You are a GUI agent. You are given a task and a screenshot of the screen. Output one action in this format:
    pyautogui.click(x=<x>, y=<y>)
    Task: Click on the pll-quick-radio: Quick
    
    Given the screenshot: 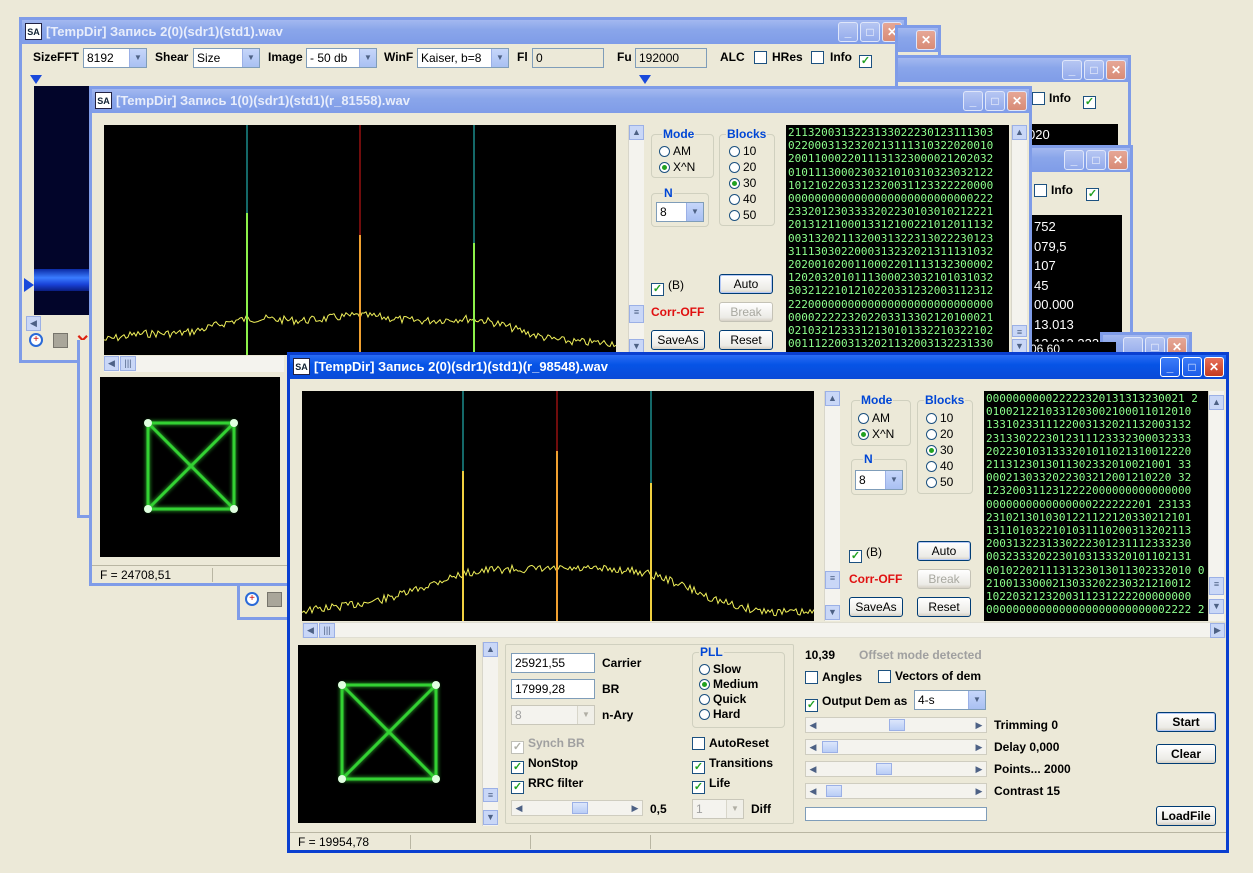 What is the action you would take?
    pyautogui.click(x=722, y=699)
    